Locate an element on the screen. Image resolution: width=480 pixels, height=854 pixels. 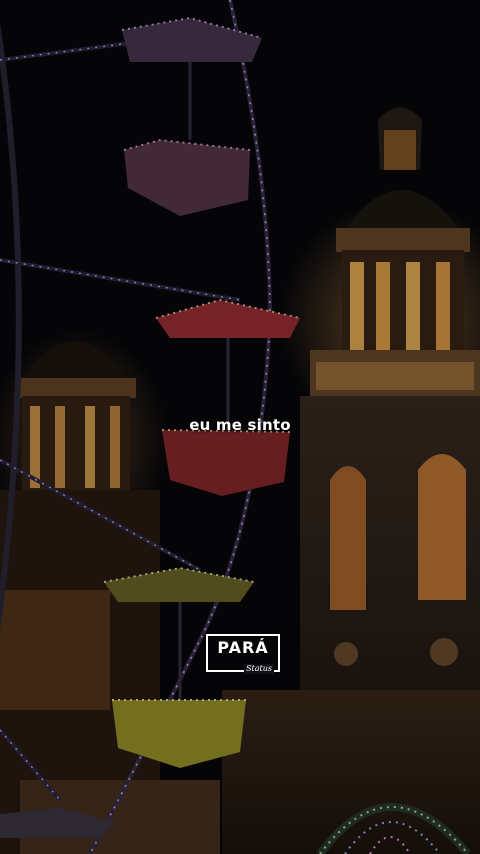
para-status-watermark: PARÁ Status is located at coordinates (243, 654).